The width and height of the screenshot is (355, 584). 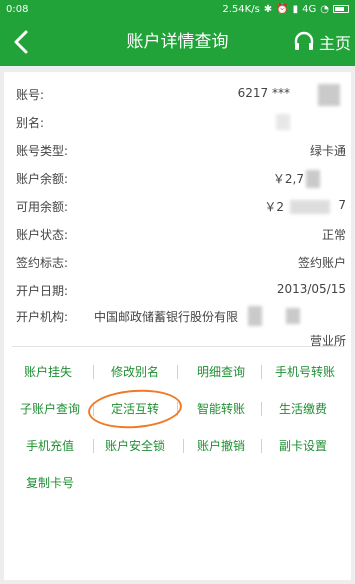 I want to click on detail-label: 账号:, so click(x=30, y=95).